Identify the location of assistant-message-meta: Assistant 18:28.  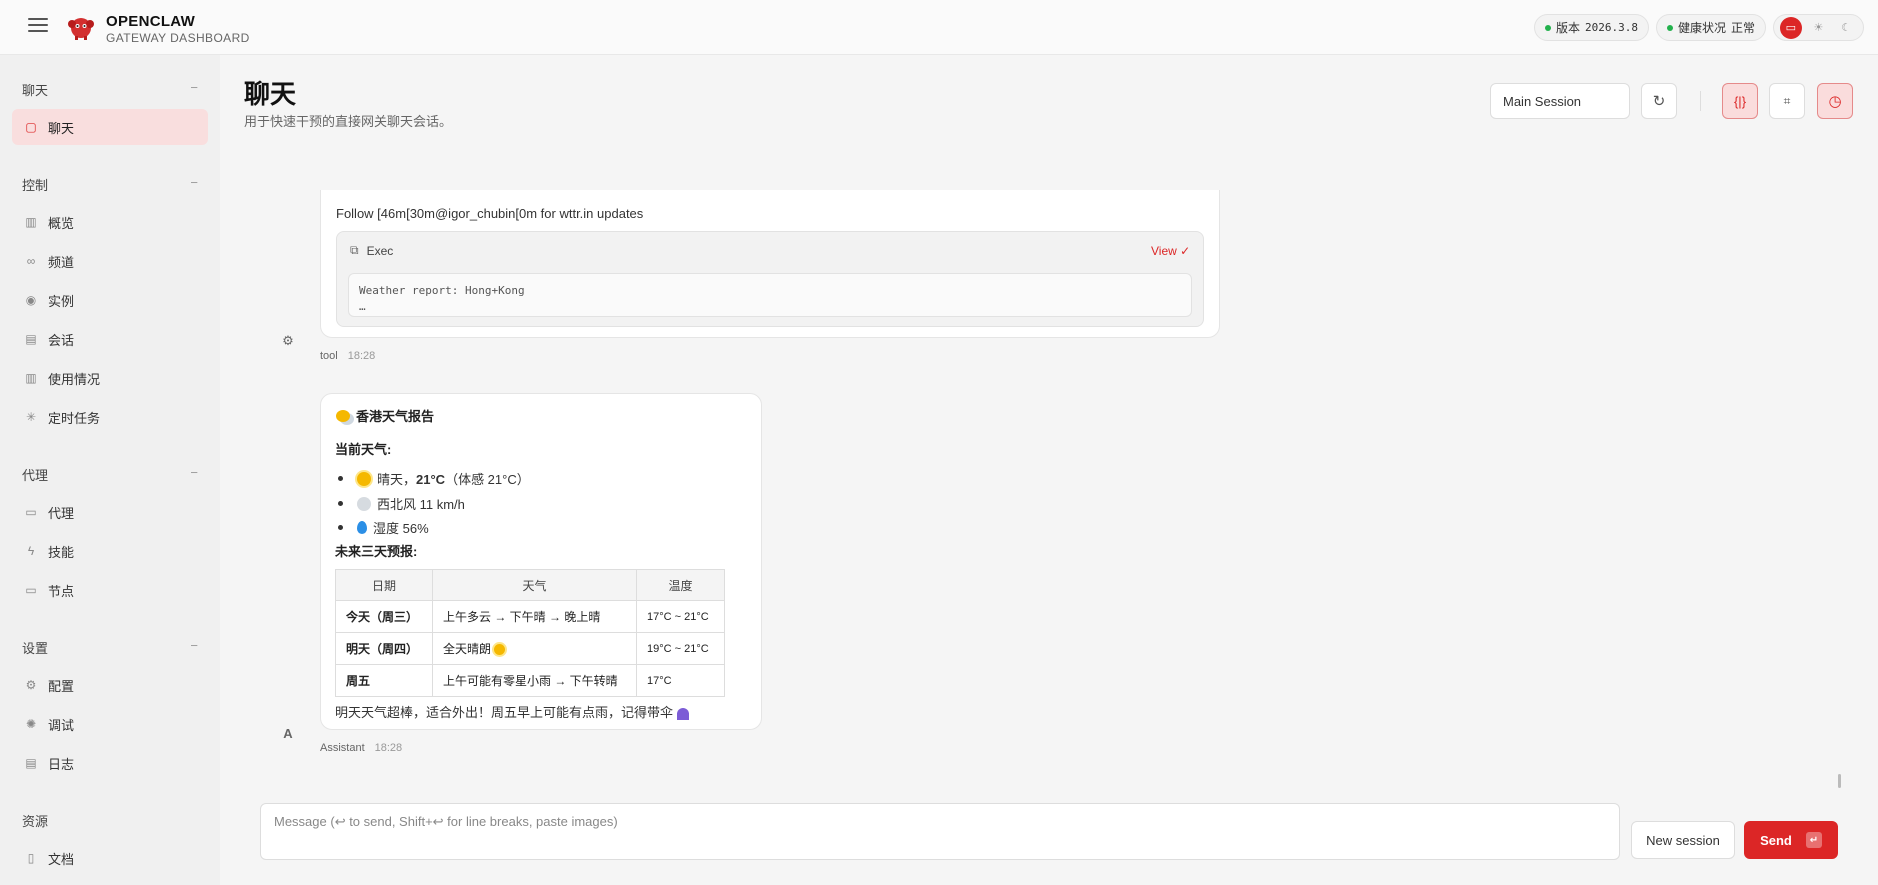
(361, 748).